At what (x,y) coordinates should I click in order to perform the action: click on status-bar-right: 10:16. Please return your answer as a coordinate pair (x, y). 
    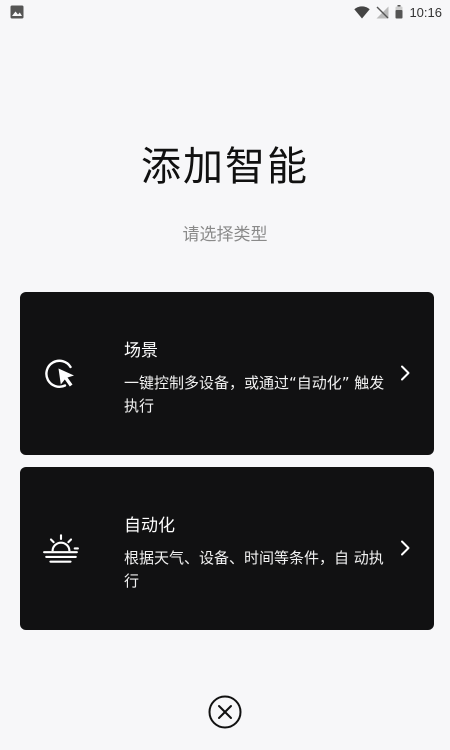
    Looking at the image, I should click on (398, 12).